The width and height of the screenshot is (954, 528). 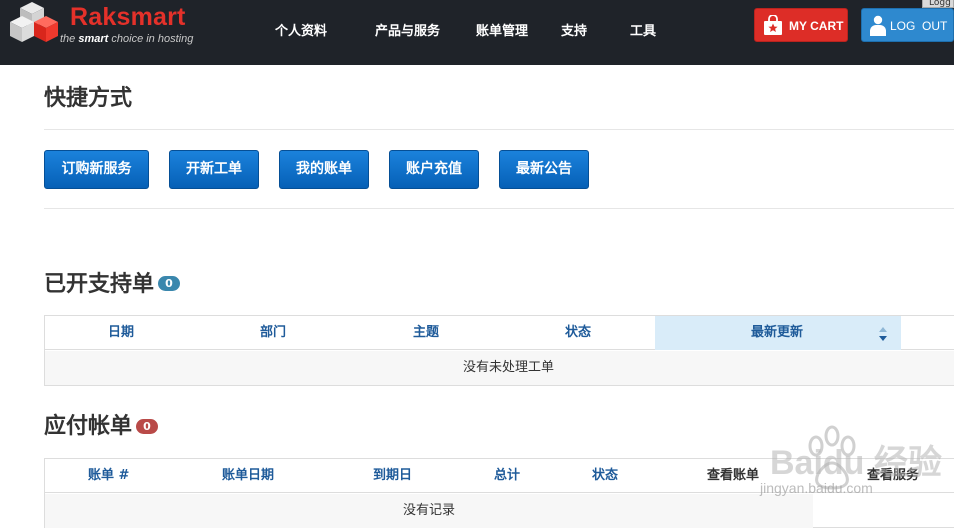 What do you see at coordinates (392, 476) in the screenshot?
I see `col-header-due-date: 到期日` at bounding box center [392, 476].